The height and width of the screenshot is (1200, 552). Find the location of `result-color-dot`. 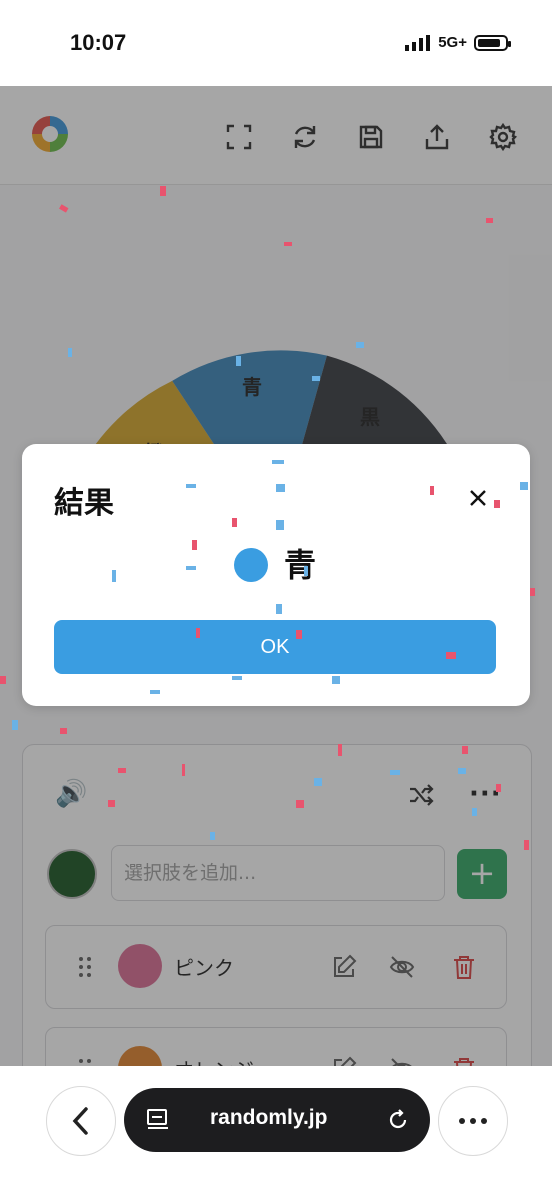

result-color-dot is located at coordinates (251, 565).